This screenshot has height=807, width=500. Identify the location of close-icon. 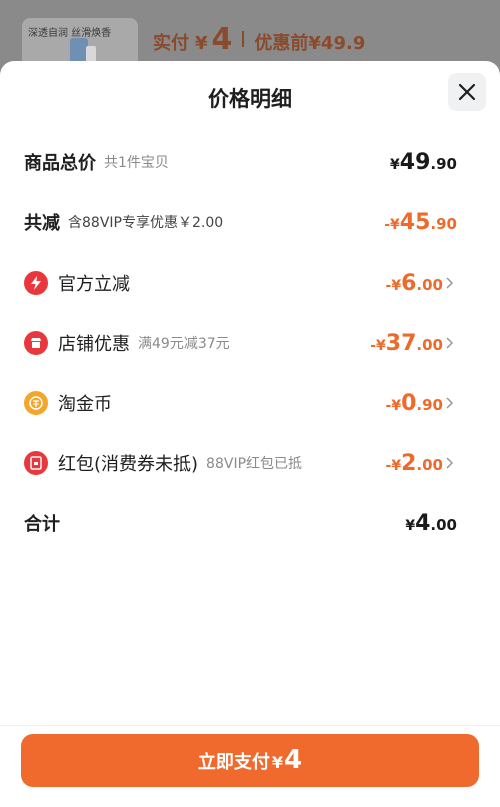
(467, 92).